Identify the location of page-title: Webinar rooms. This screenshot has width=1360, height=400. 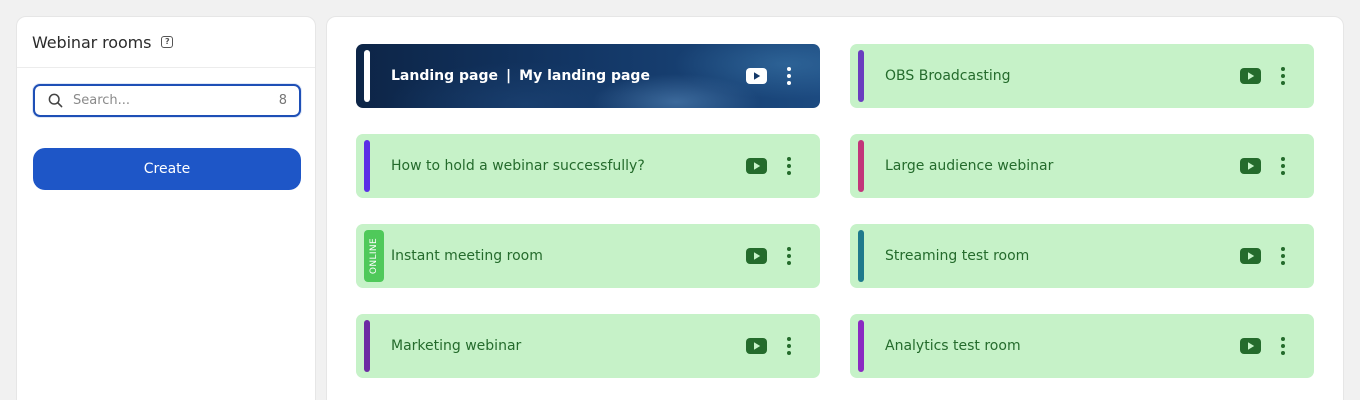
(92, 42).